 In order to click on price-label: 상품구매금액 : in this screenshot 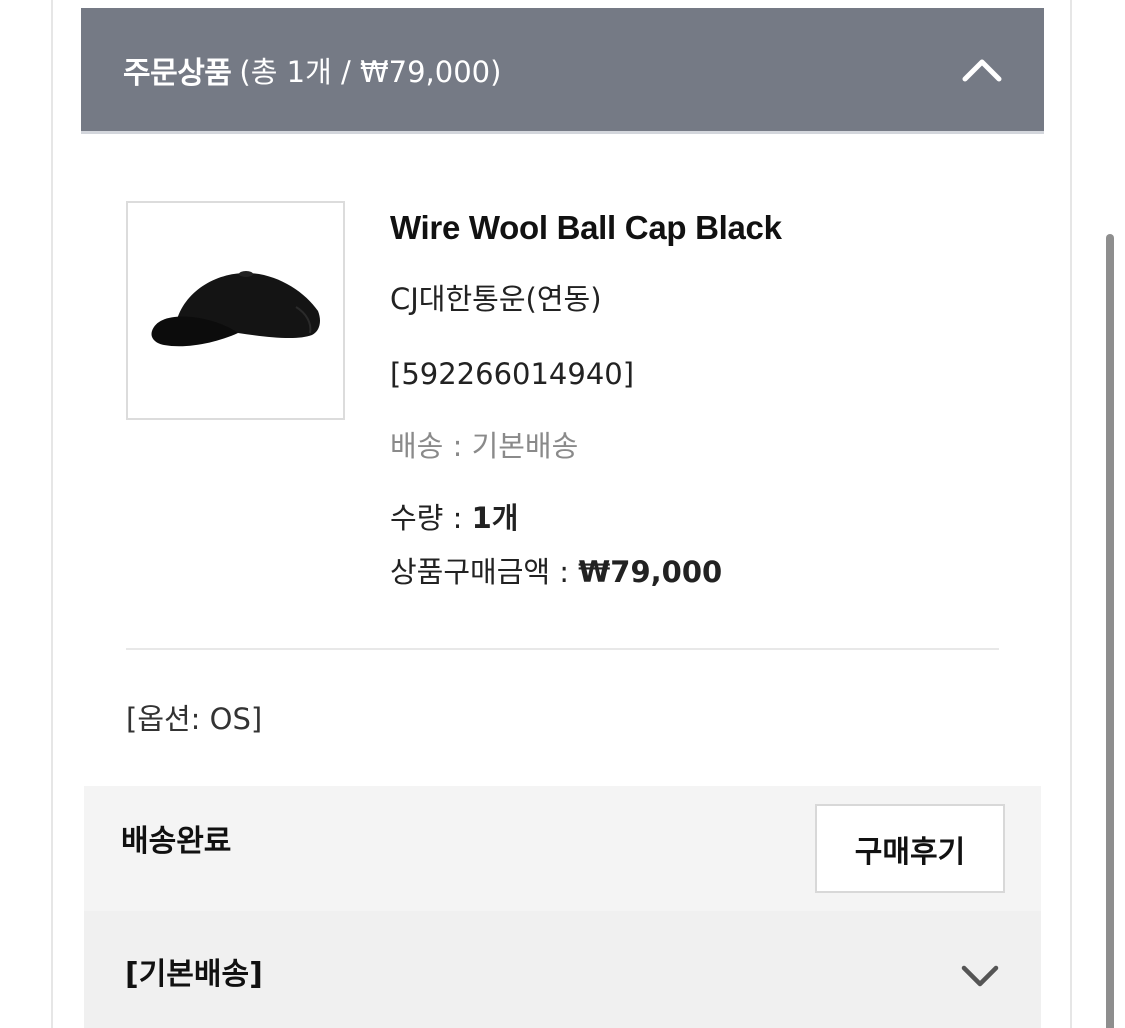, I will do `click(484, 572)`.